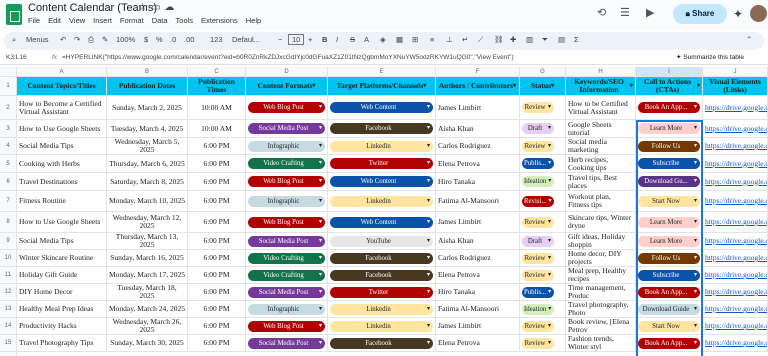 The image size is (768, 356). I want to click on row-header: 6, so click(8, 182).